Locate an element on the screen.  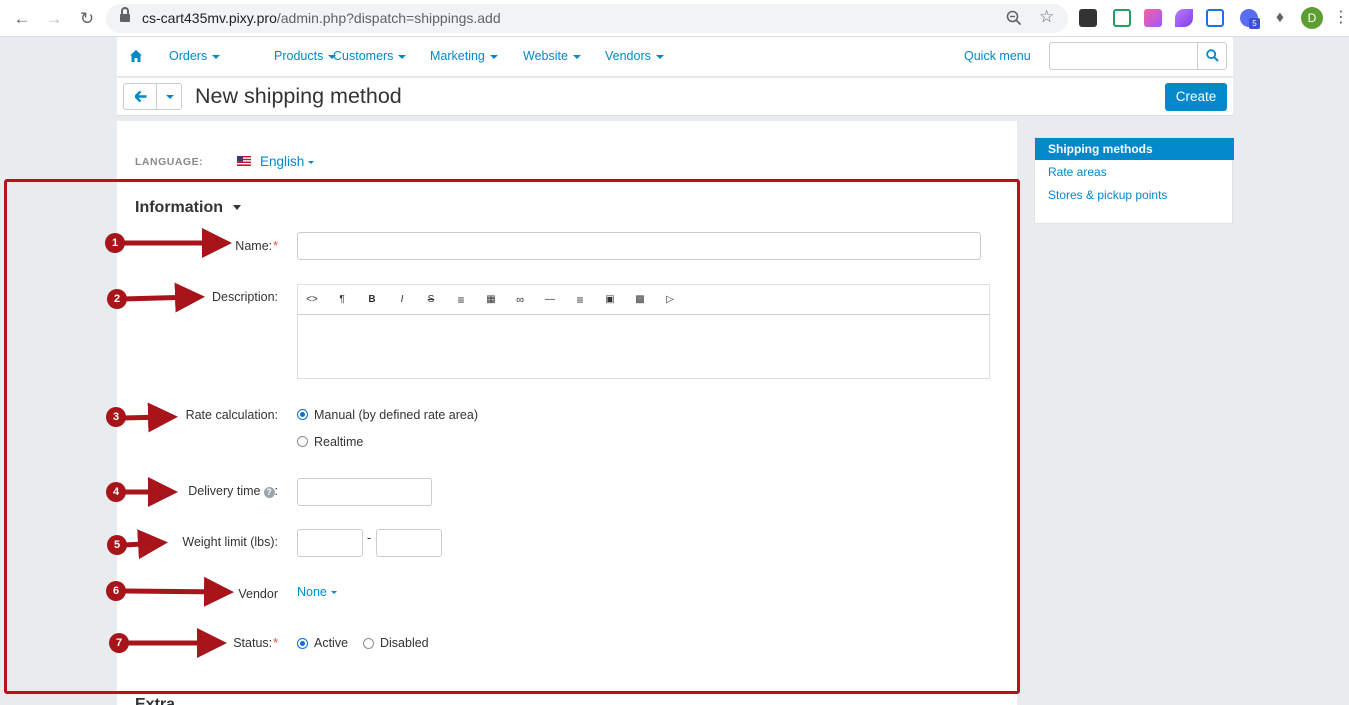
create-button: Create is located at coordinates (1196, 97).